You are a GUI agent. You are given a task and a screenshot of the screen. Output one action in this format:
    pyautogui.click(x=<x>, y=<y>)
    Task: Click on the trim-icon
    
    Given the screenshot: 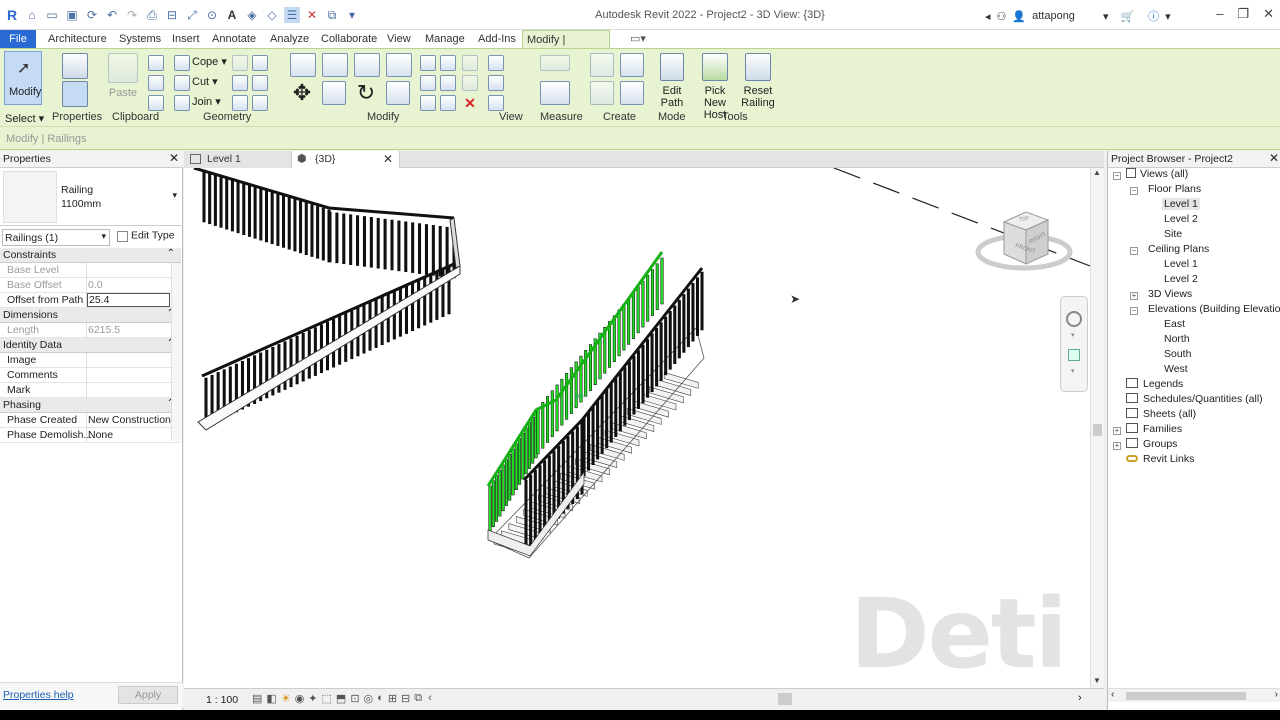 What is the action you would take?
    pyautogui.click(x=398, y=93)
    